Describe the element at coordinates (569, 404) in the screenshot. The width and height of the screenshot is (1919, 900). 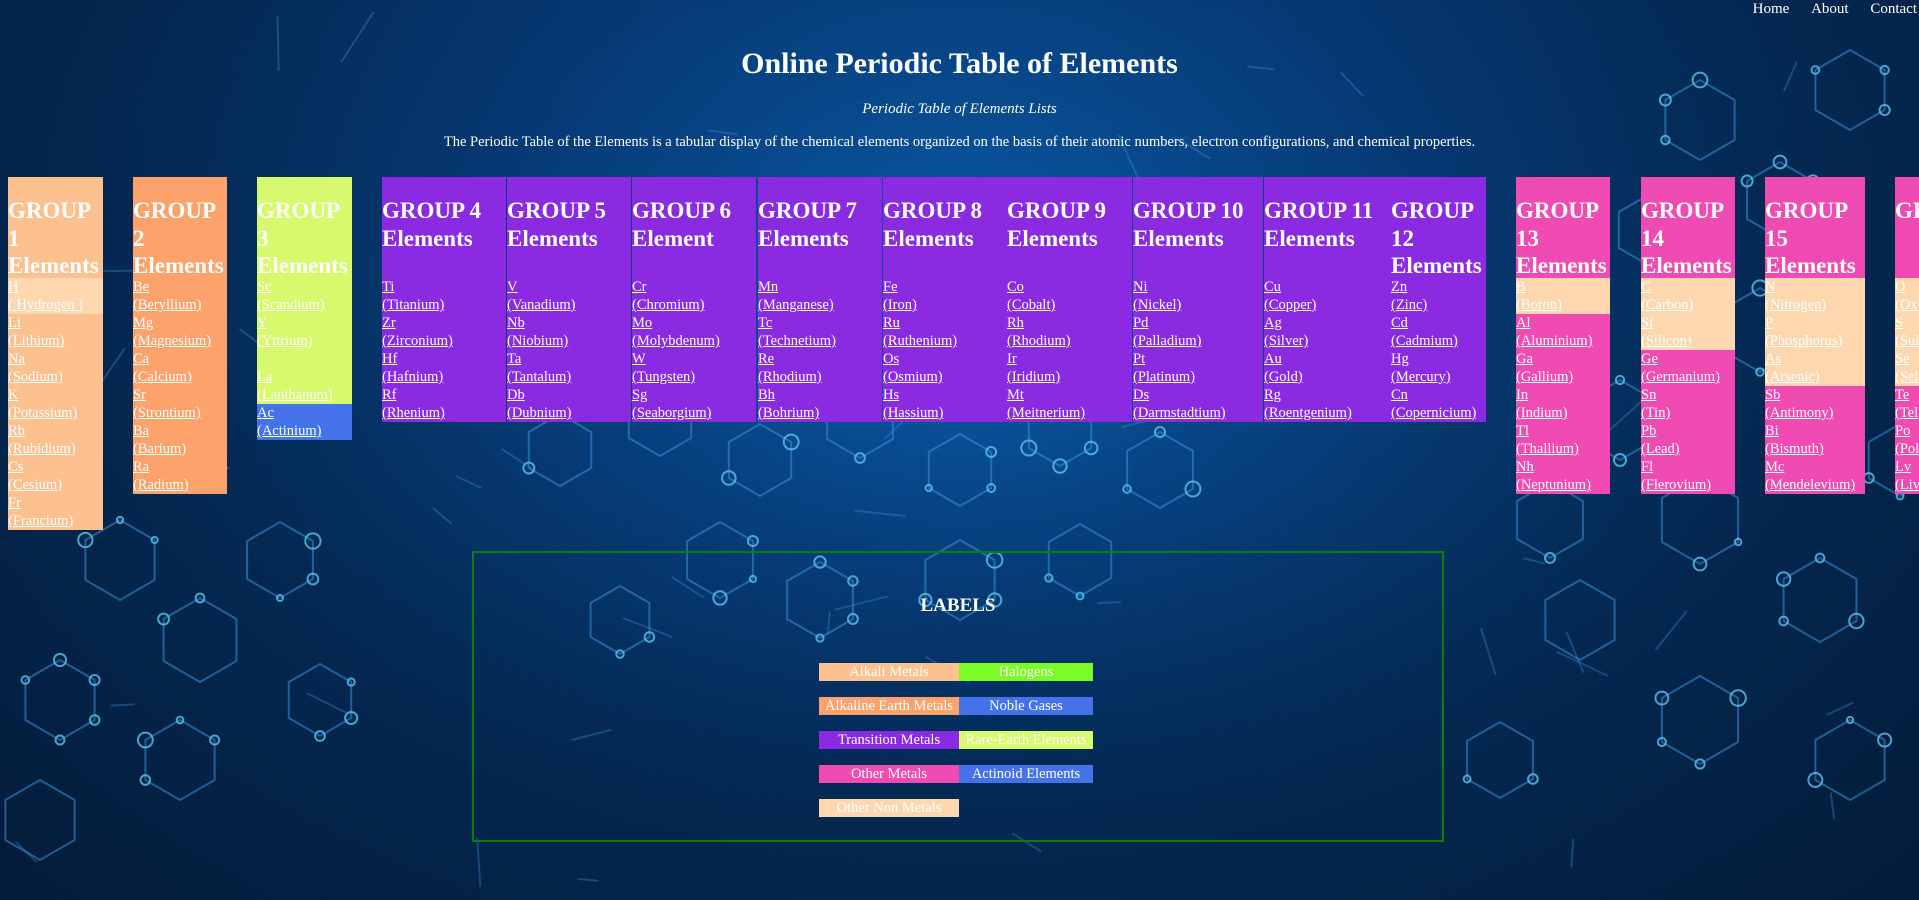
I see `element-link: Db (Dubnium)` at that location.